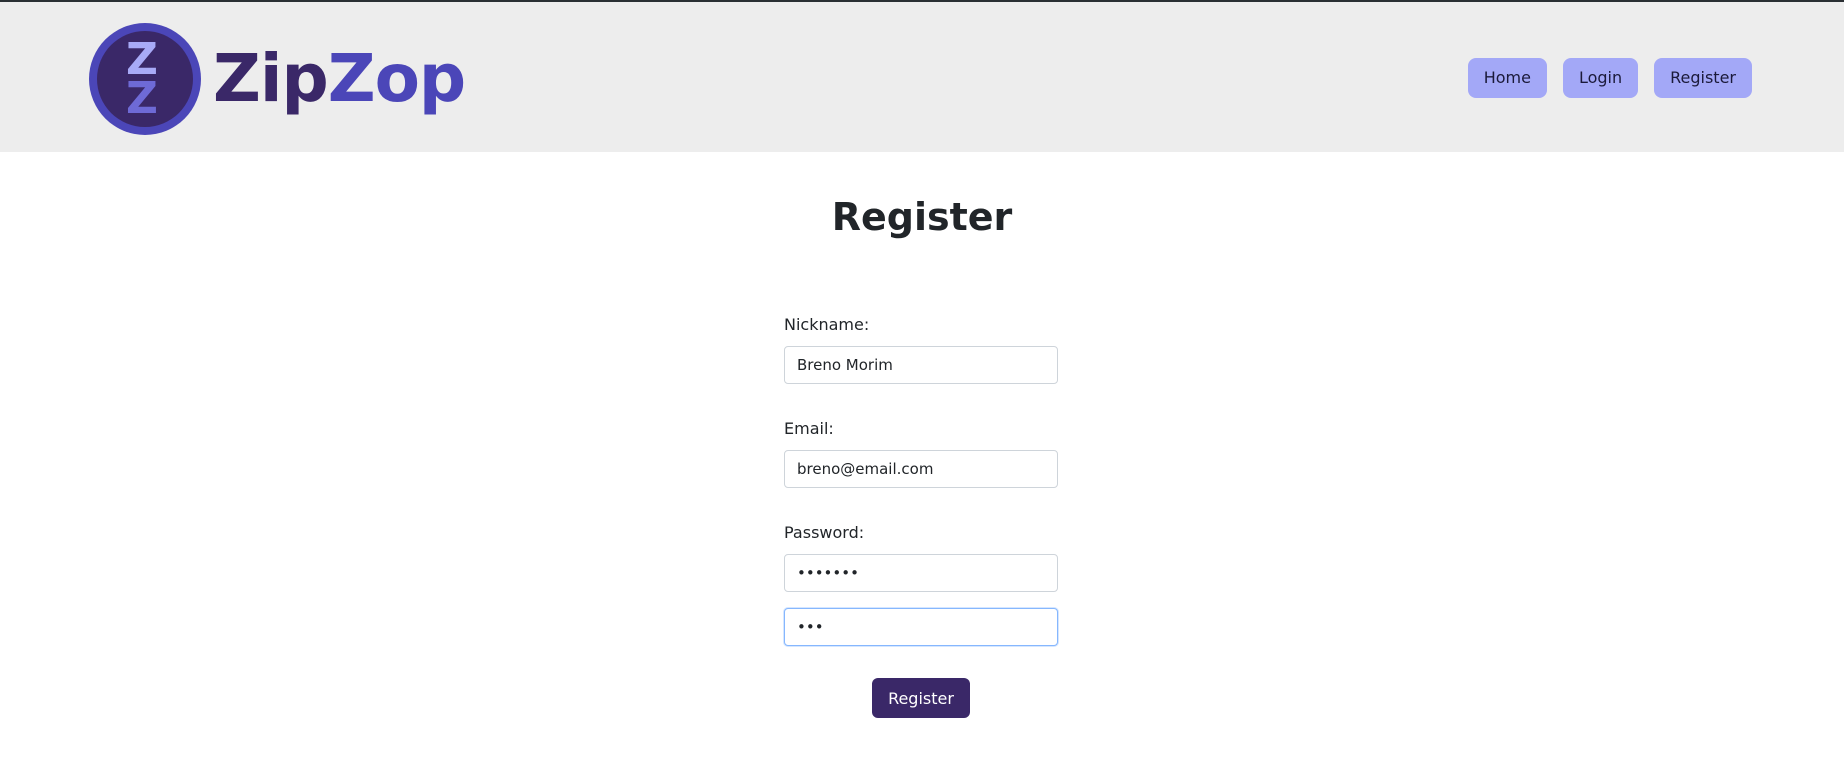 This screenshot has width=1844, height=770. I want to click on page-title: Register, so click(922, 217).